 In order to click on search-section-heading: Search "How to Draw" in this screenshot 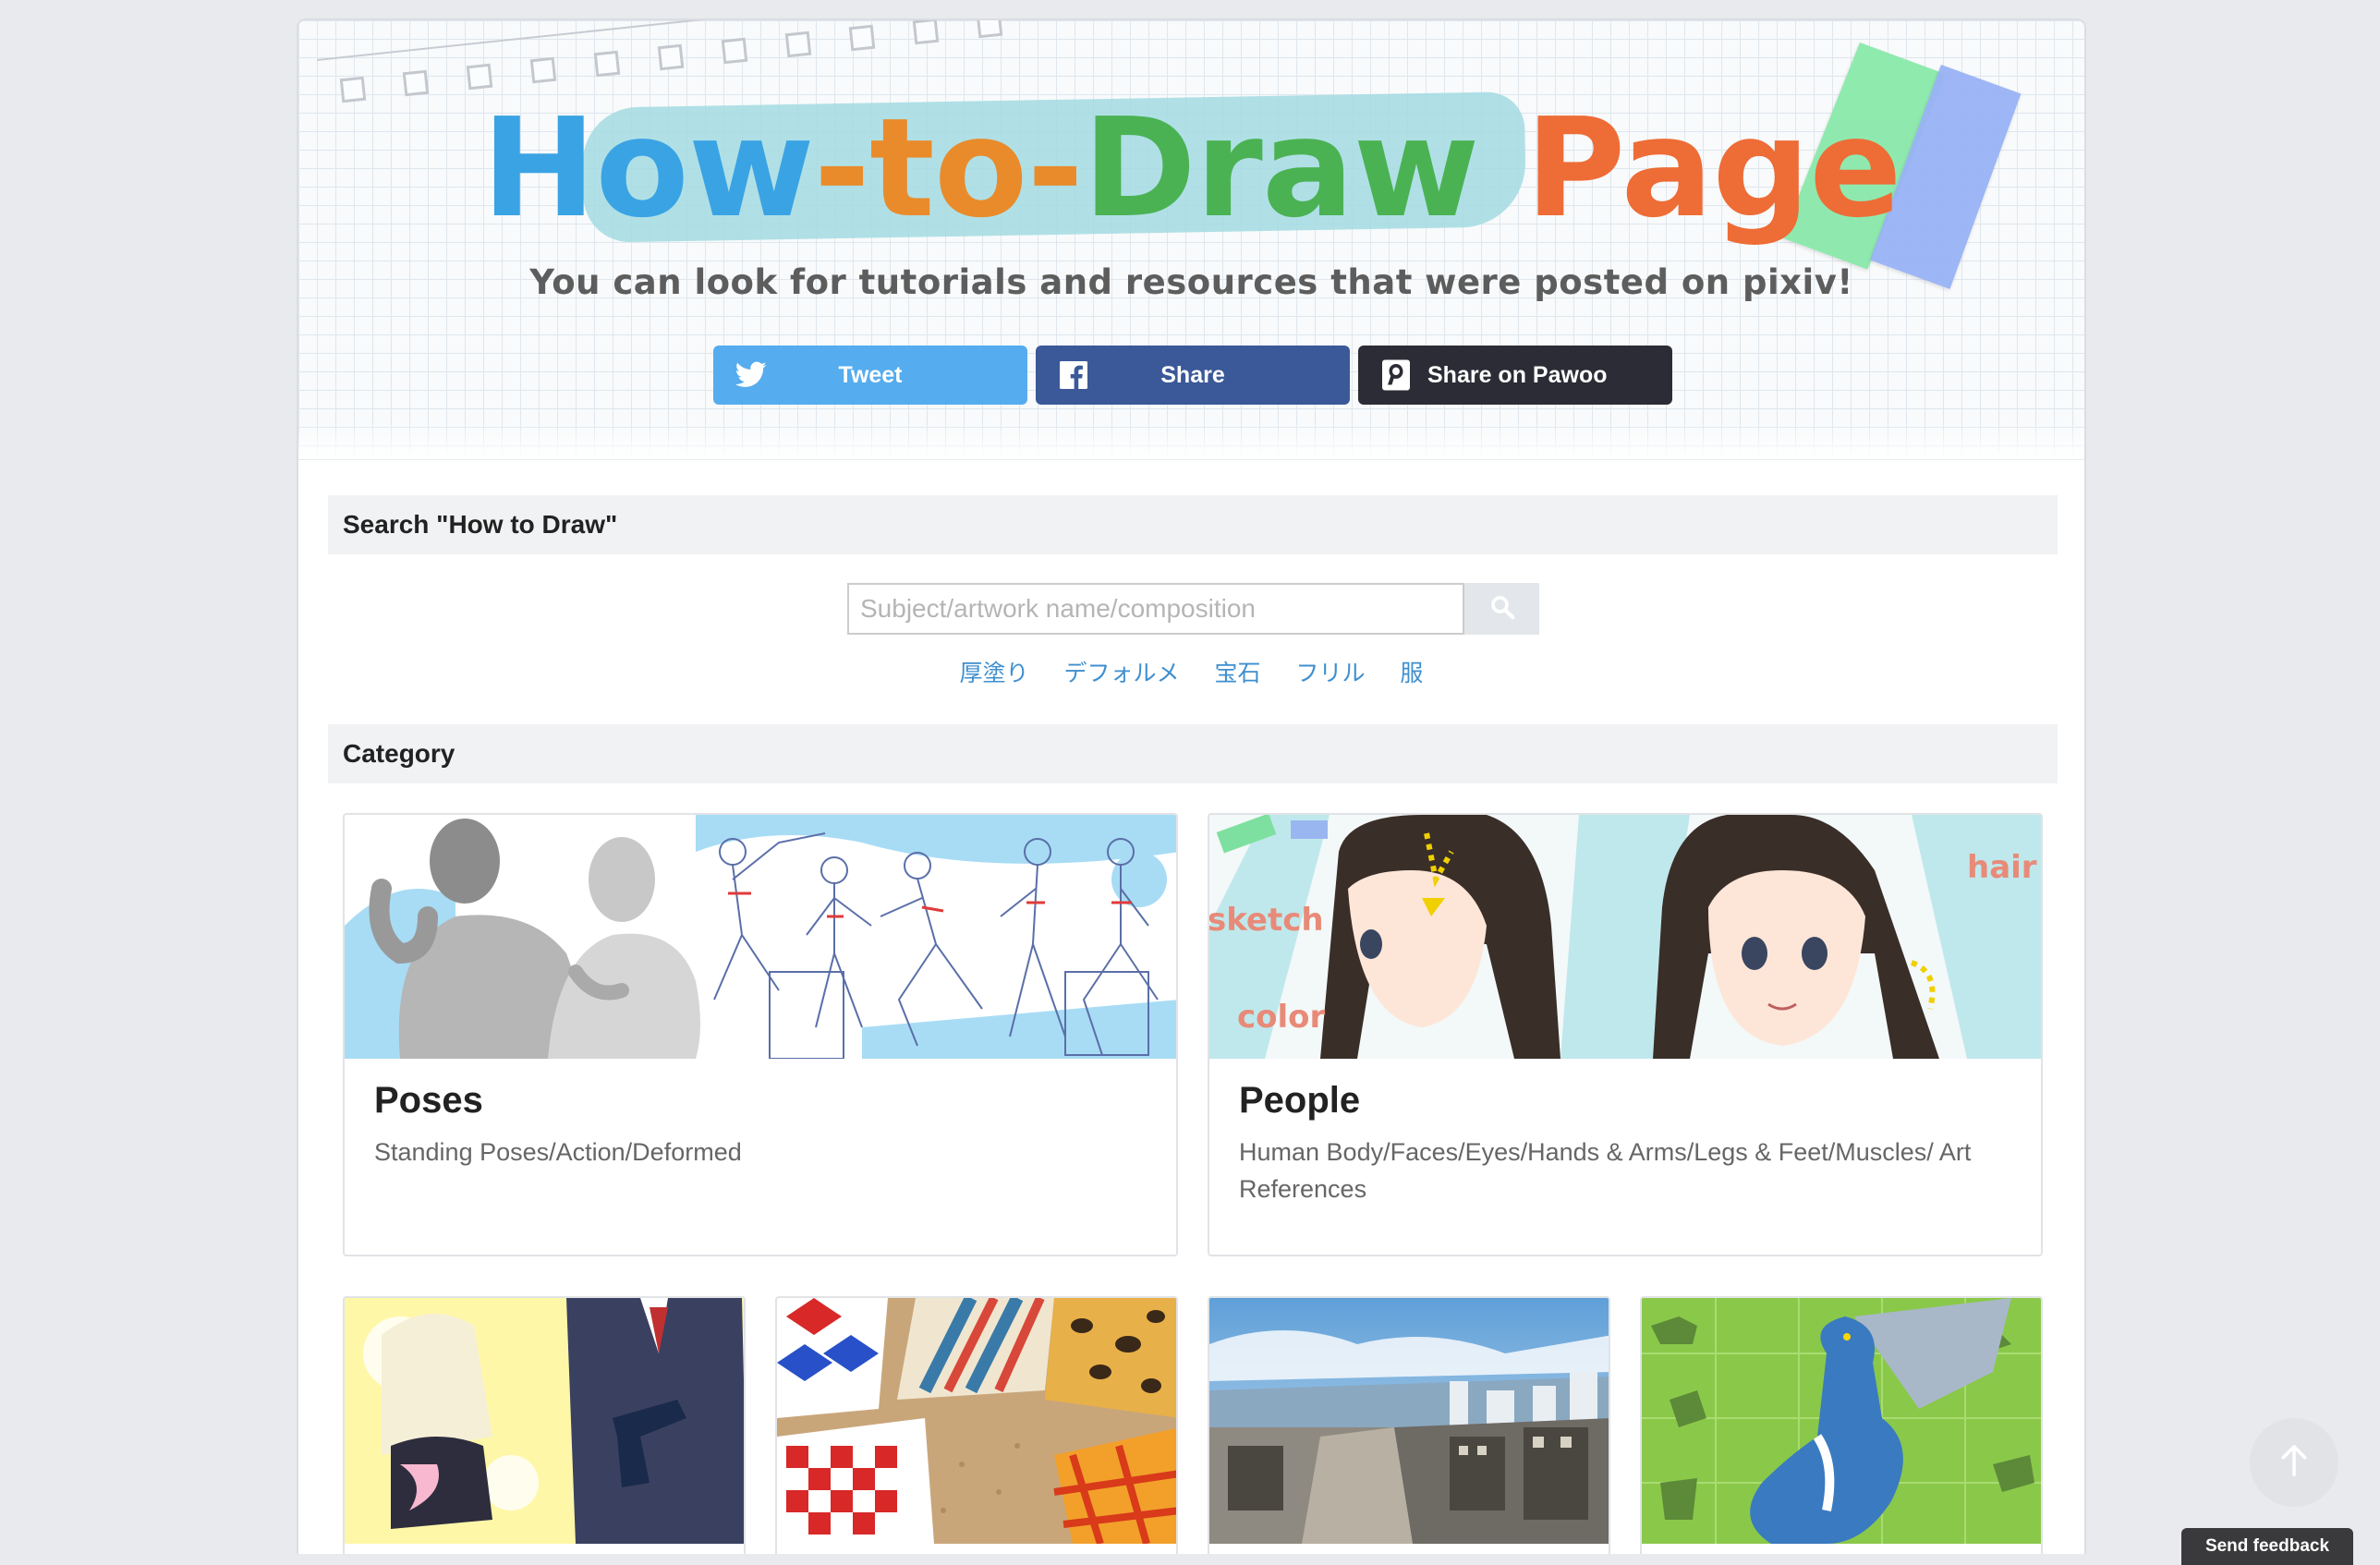, I will do `click(1193, 524)`.